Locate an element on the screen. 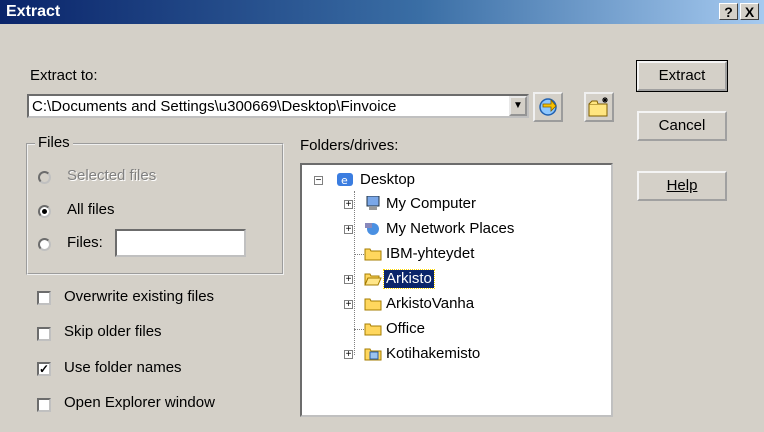  tree-label: IBM-yhteydet is located at coordinates (430, 253).